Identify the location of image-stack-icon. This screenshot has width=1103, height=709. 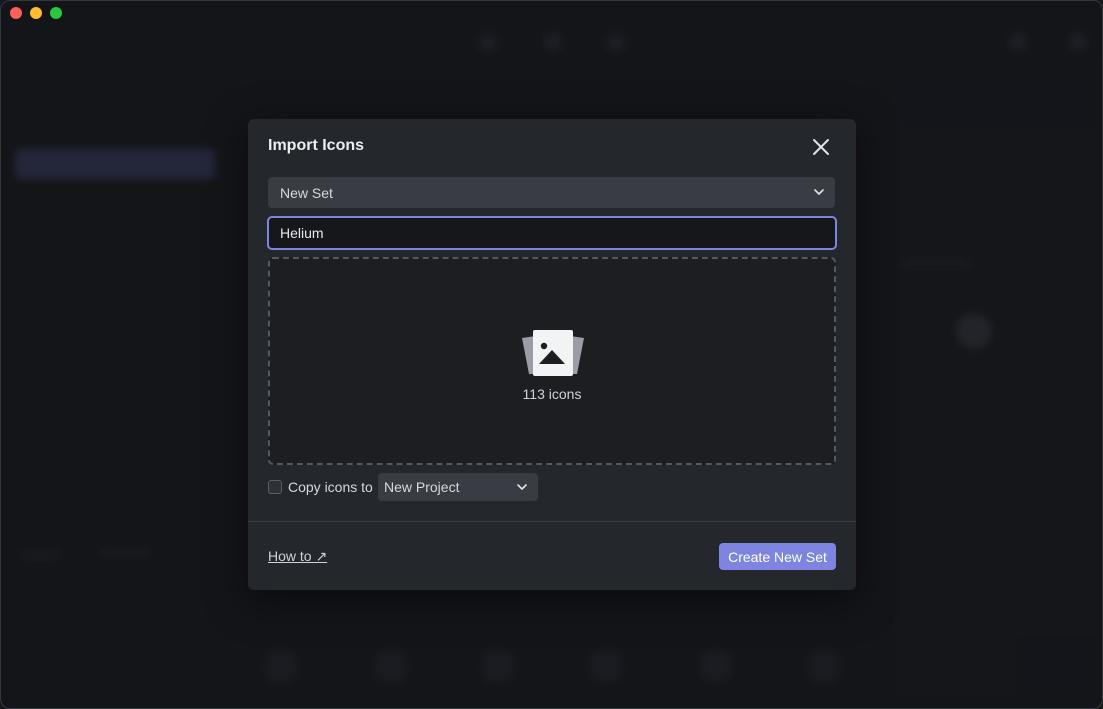
(553, 353).